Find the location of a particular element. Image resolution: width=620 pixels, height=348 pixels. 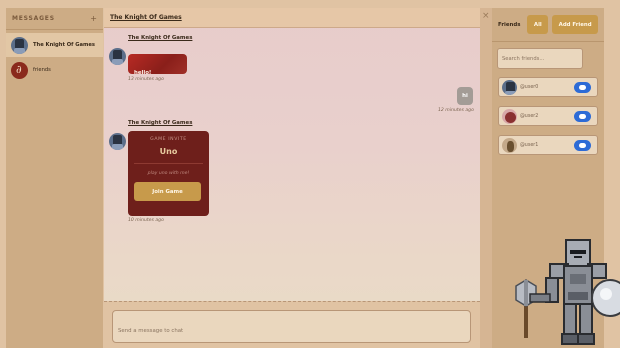

message-time: 13 minutes ago is located at coordinates (146, 79).